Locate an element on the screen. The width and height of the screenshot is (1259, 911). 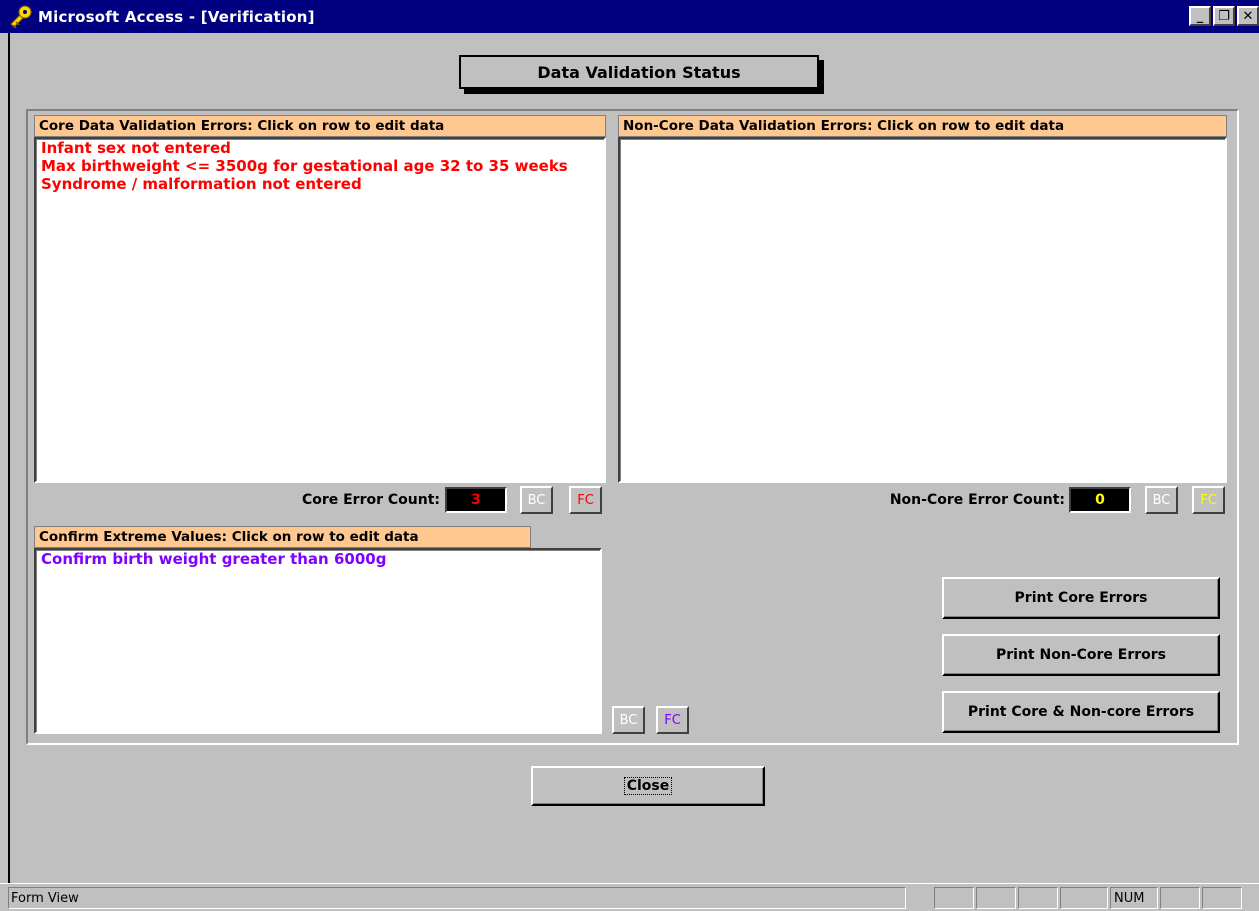
core-count-value: 3 is located at coordinates (476, 500).